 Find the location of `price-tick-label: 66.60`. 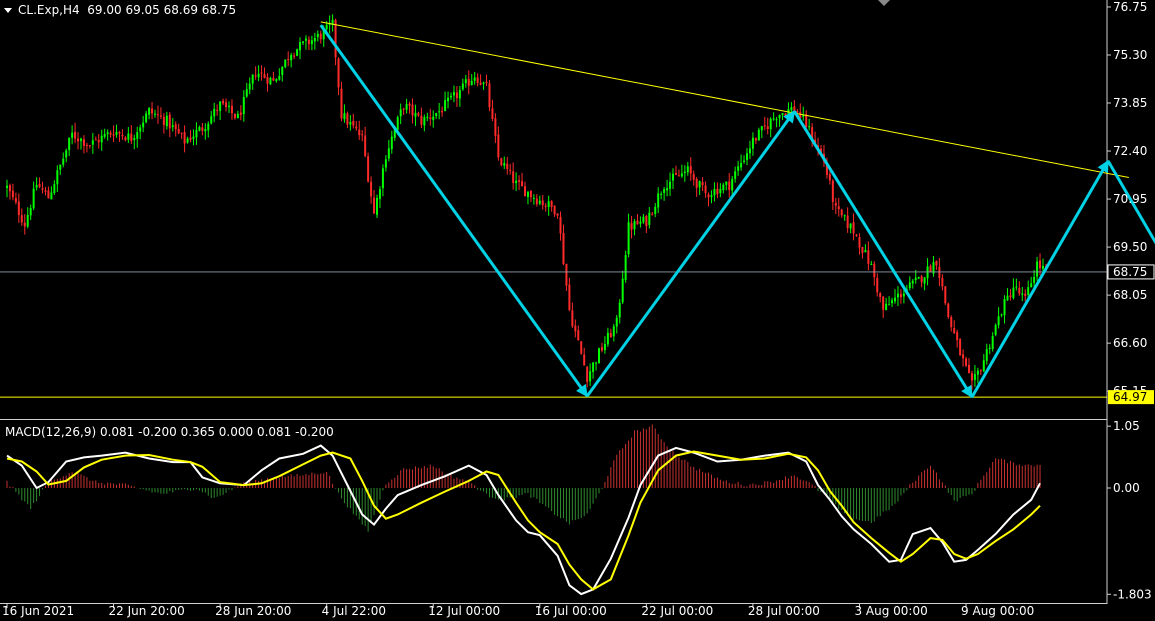

price-tick-label: 66.60 is located at coordinates (1130, 343).